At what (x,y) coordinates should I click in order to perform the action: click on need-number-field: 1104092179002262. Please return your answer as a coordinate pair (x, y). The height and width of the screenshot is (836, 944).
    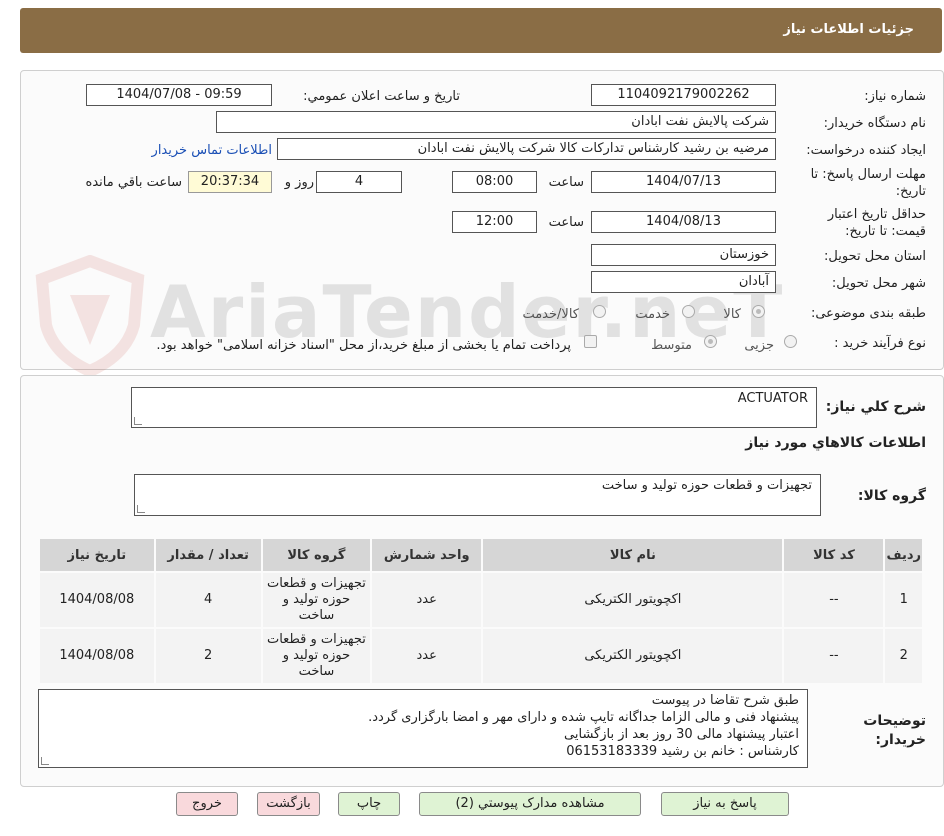
    Looking at the image, I should click on (683, 95).